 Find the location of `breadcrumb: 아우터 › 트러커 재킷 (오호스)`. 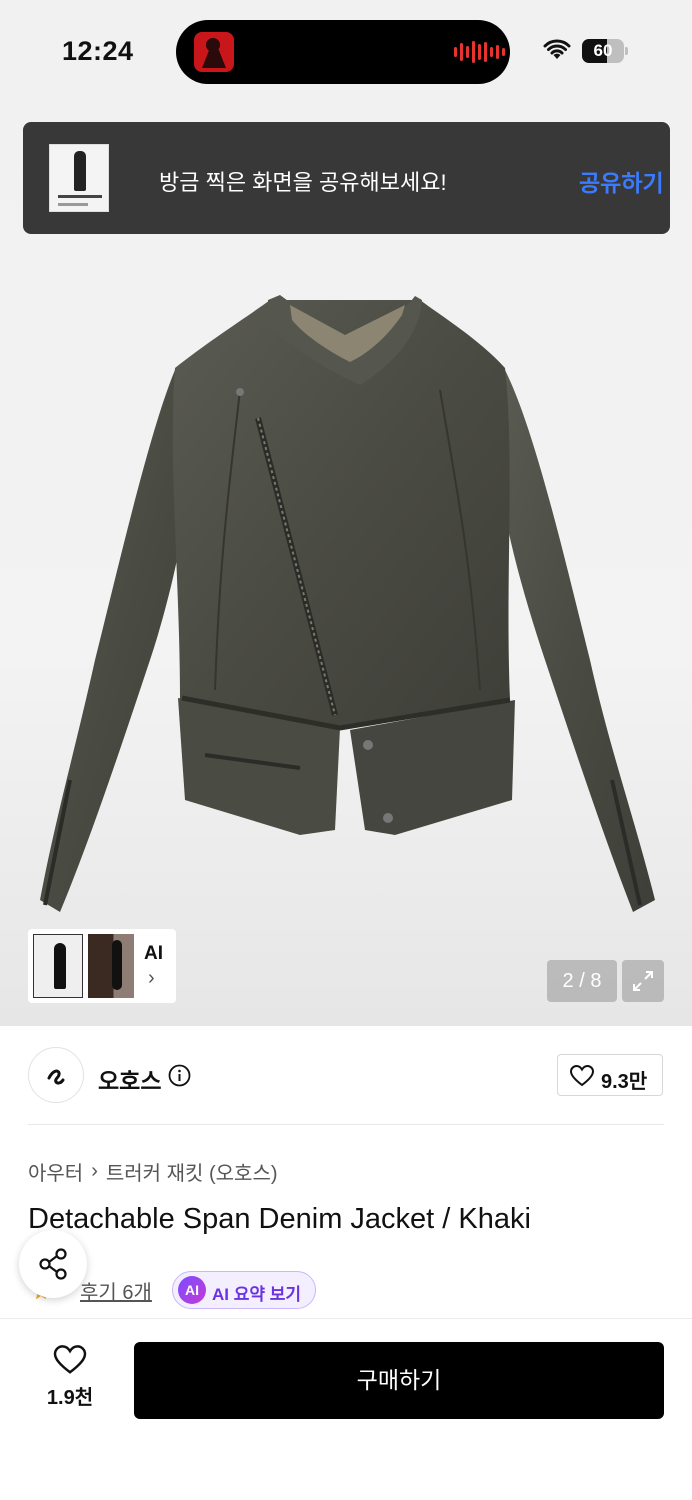

breadcrumb: 아우터 › 트러커 재킷 (오호스) is located at coordinates (153, 1171).